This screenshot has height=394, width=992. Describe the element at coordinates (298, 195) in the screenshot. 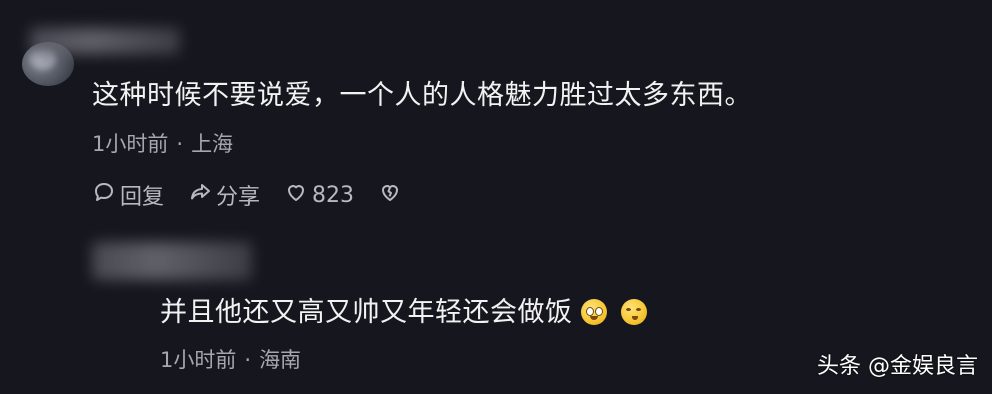

I see `heart-icon` at that location.